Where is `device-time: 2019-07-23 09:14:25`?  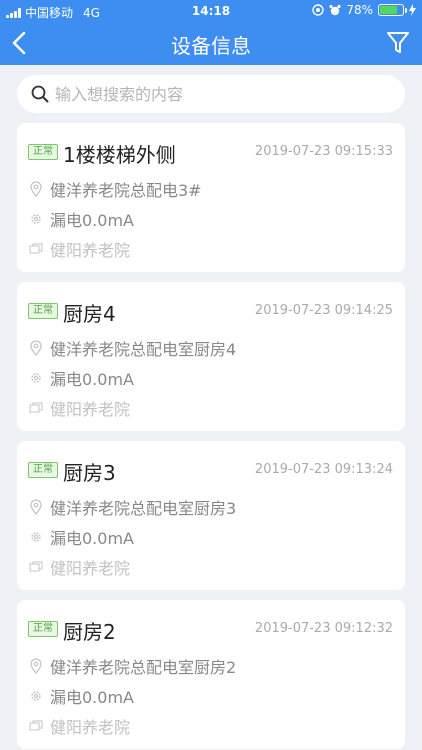
device-time: 2019-07-23 09:14:25 is located at coordinates (323, 310).